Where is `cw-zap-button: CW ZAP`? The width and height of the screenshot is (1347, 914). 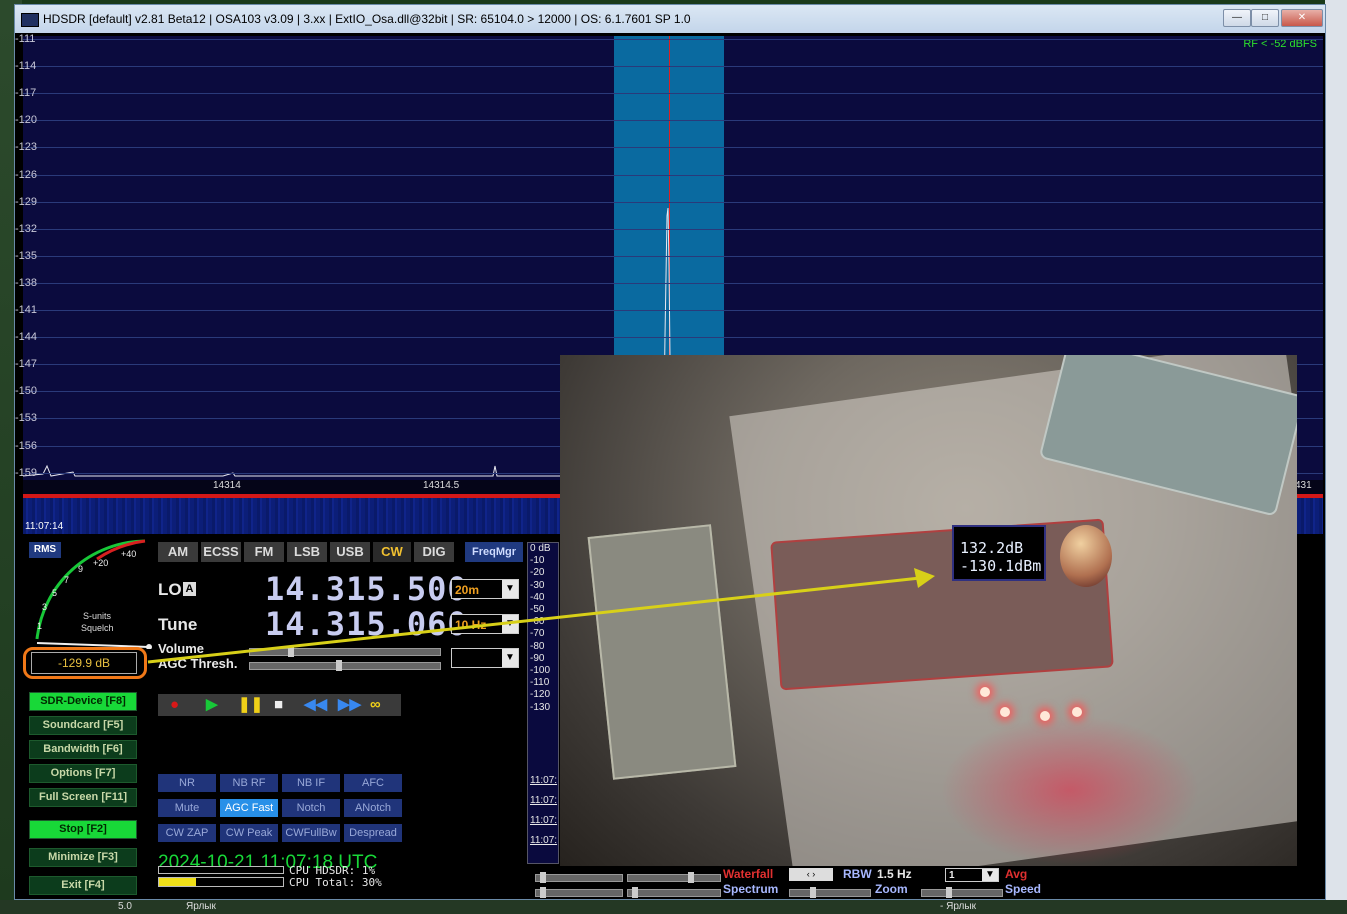
cw-zap-button: CW ZAP is located at coordinates (187, 833).